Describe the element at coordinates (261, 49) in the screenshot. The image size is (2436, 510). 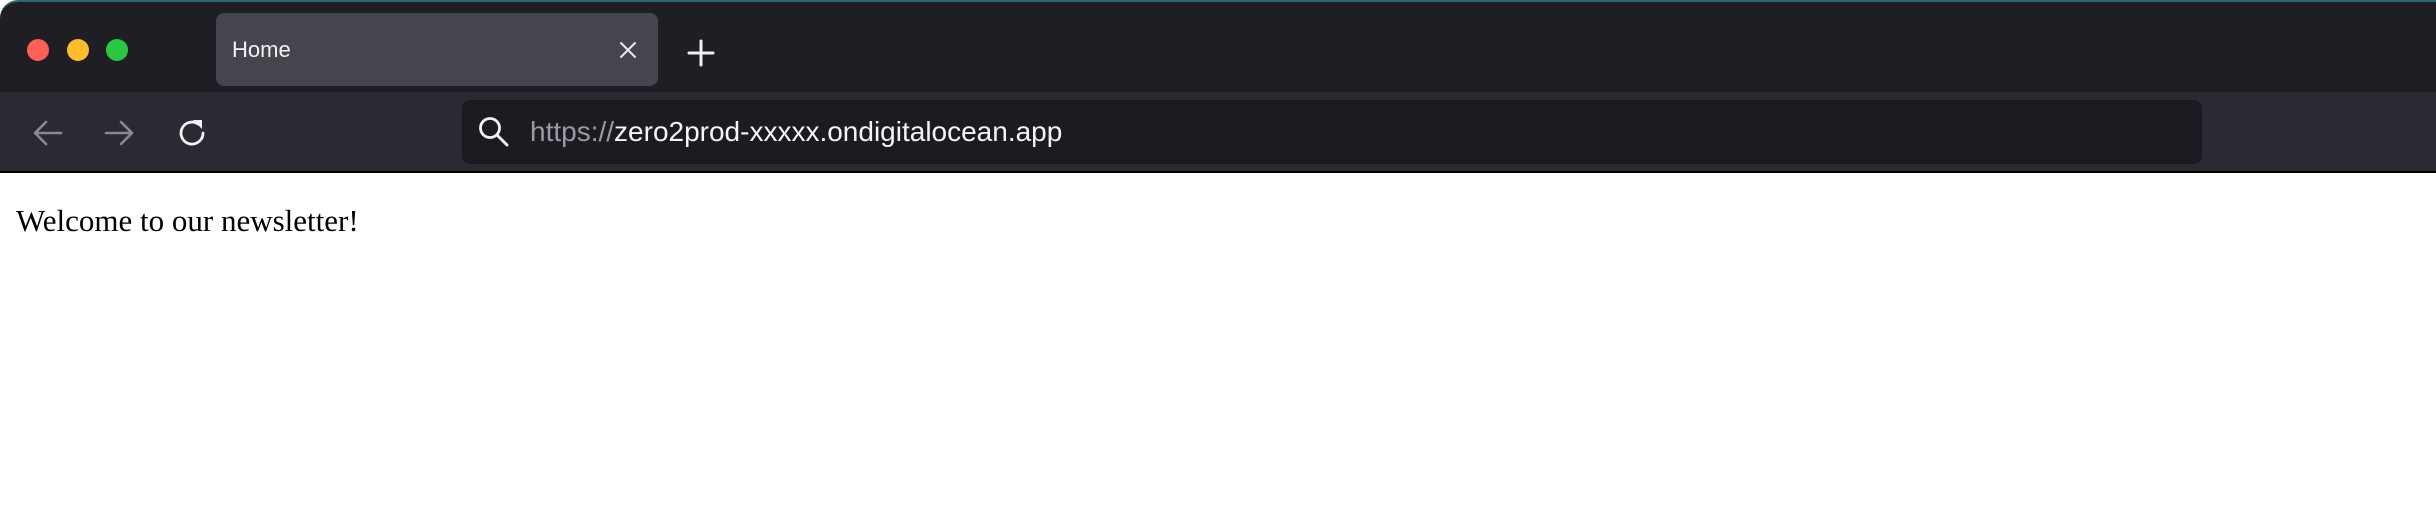
I see `tab-title: Home` at that location.